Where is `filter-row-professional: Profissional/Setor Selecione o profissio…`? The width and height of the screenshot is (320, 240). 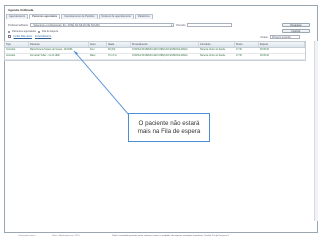 filter-row-professional: Profissional/Setor Selecione o profissio… is located at coordinates (120, 25).